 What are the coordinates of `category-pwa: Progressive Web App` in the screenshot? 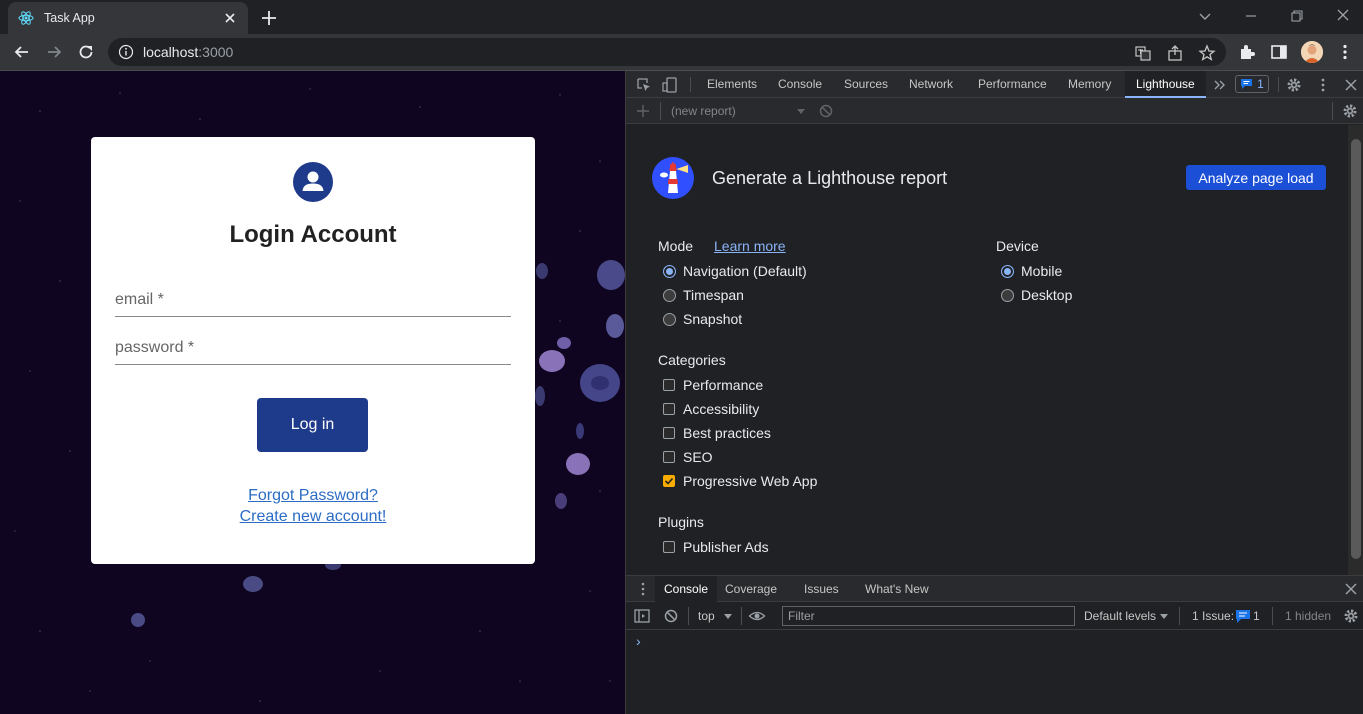 It's located at (740, 481).